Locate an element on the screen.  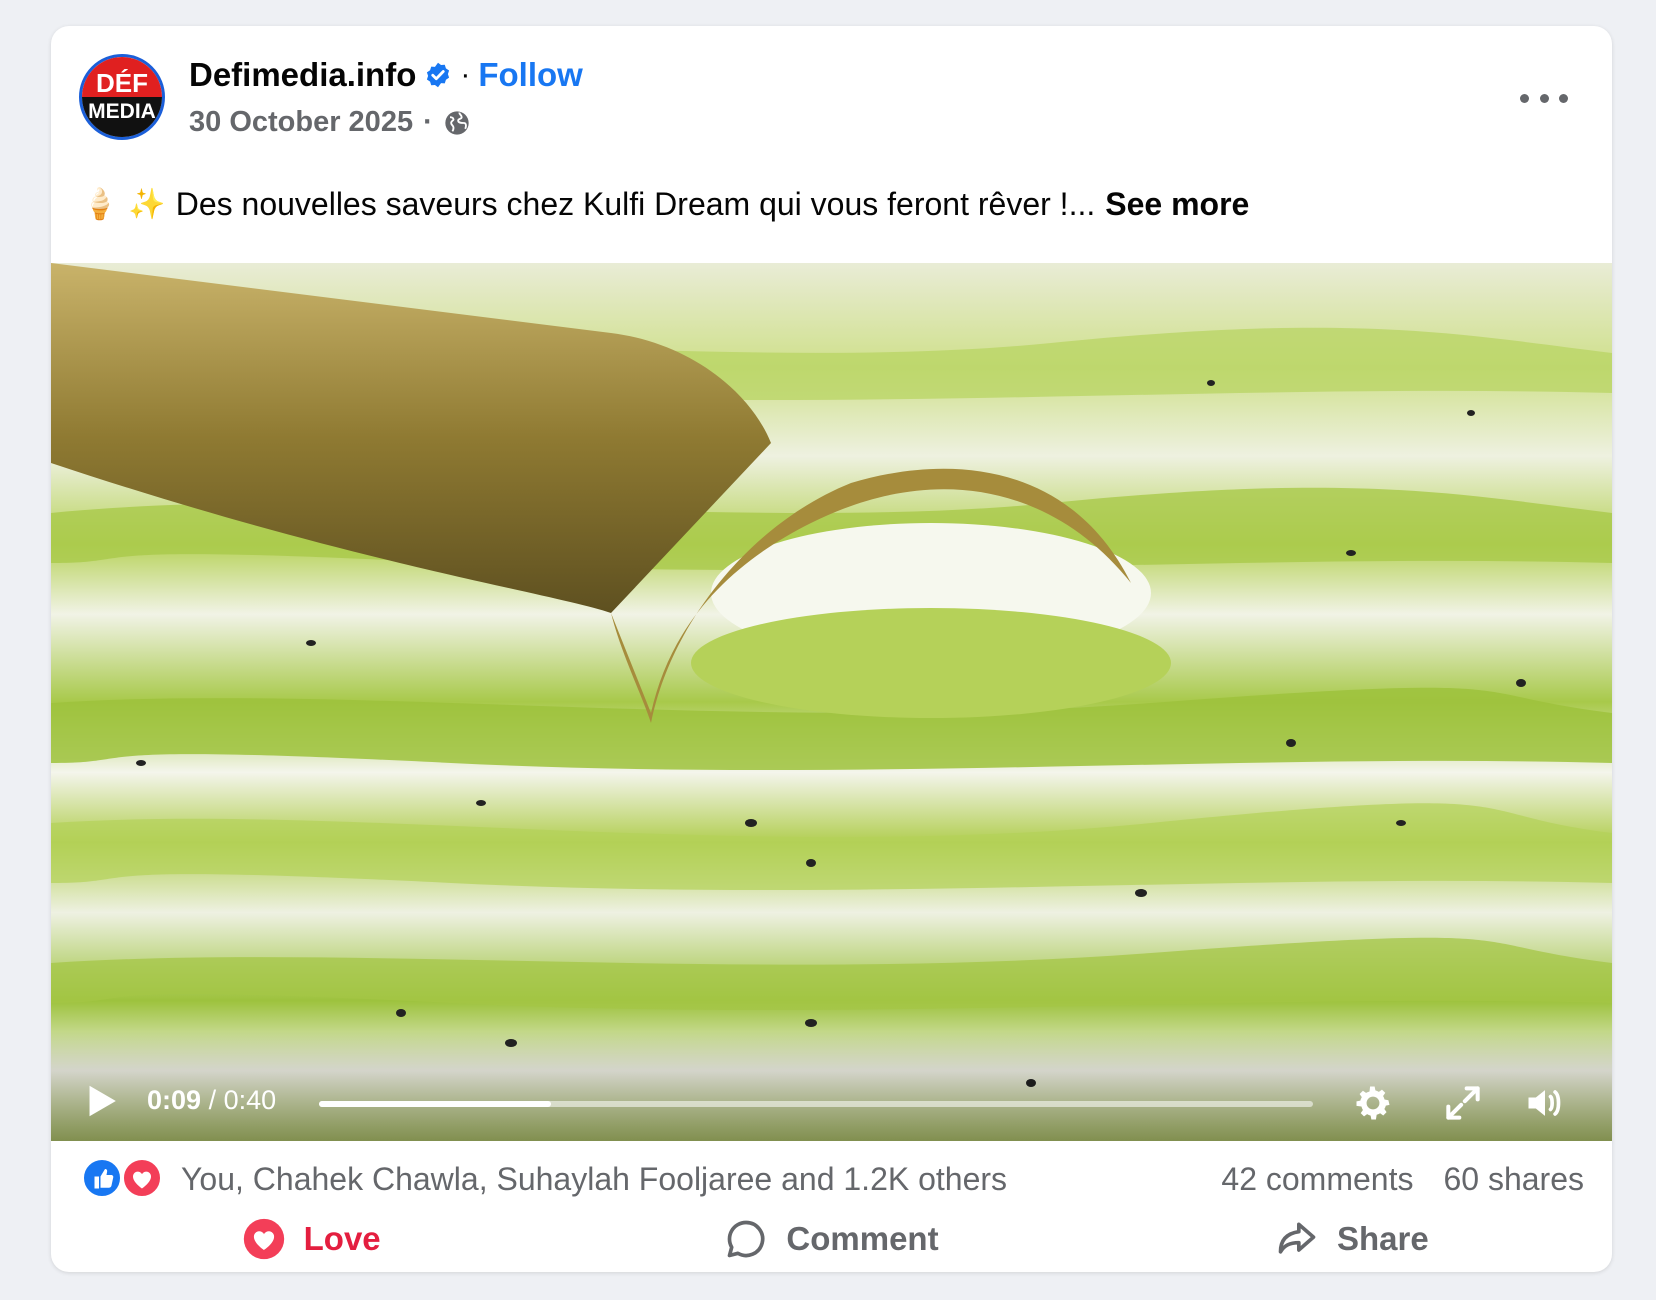
play-icon is located at coordinates (102, 1101).